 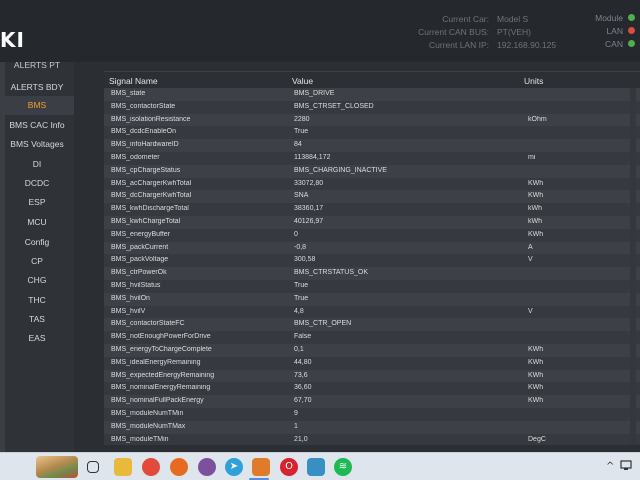 I want to click on table-row: BMS_infoHardwareID 84, so click(x=372, y=145).